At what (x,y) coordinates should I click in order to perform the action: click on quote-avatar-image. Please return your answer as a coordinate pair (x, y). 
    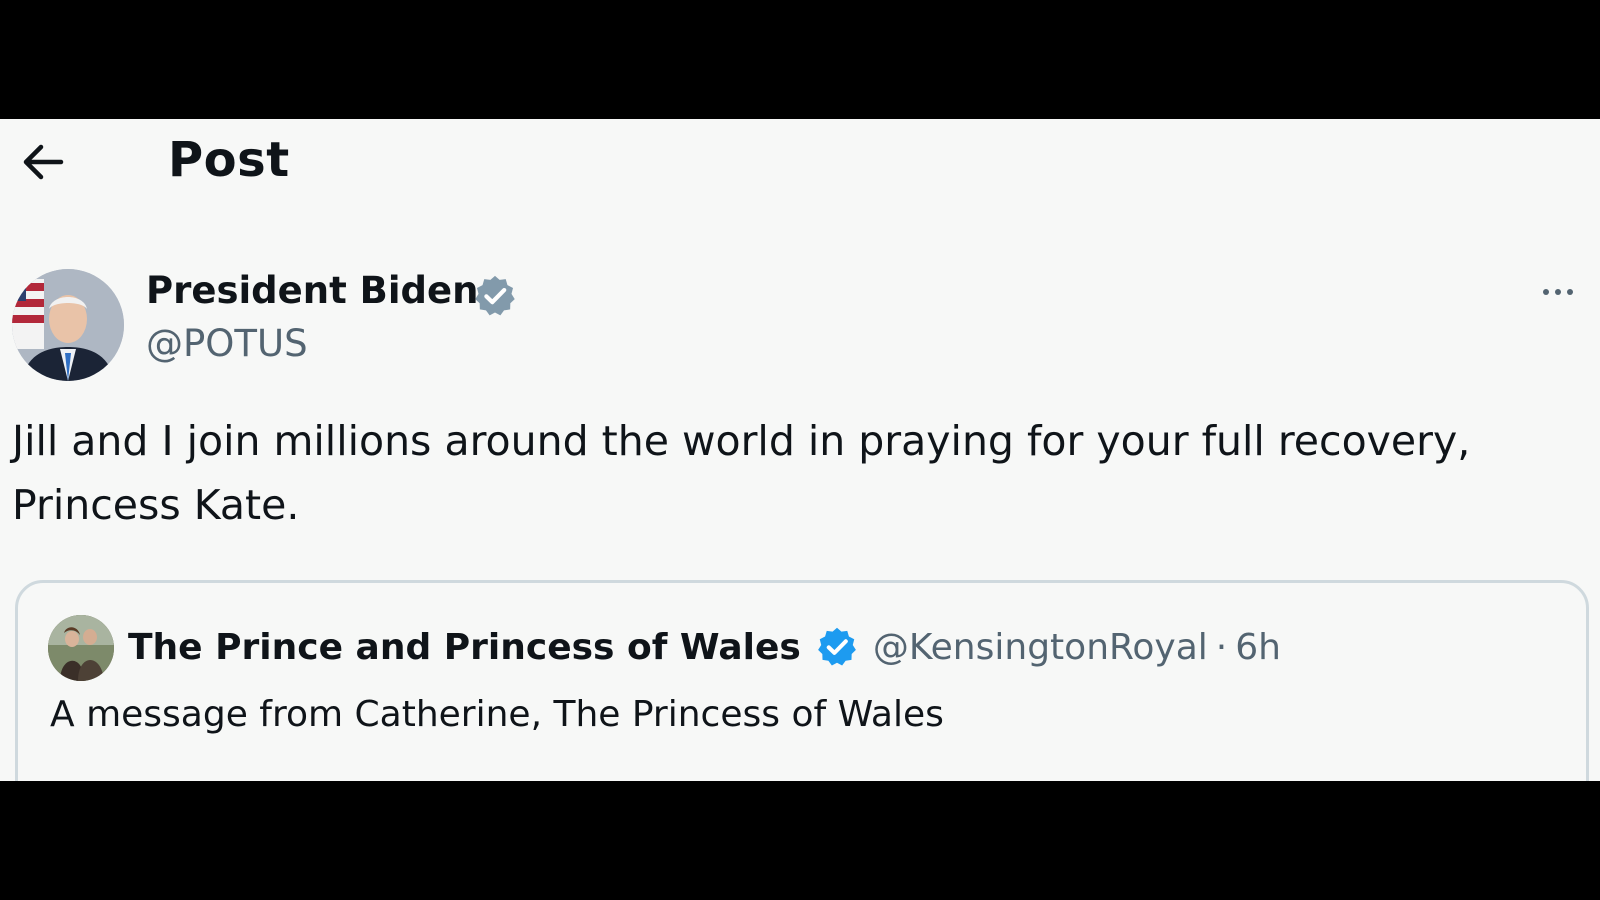
    Looking at the image, I should click on (81, 648).